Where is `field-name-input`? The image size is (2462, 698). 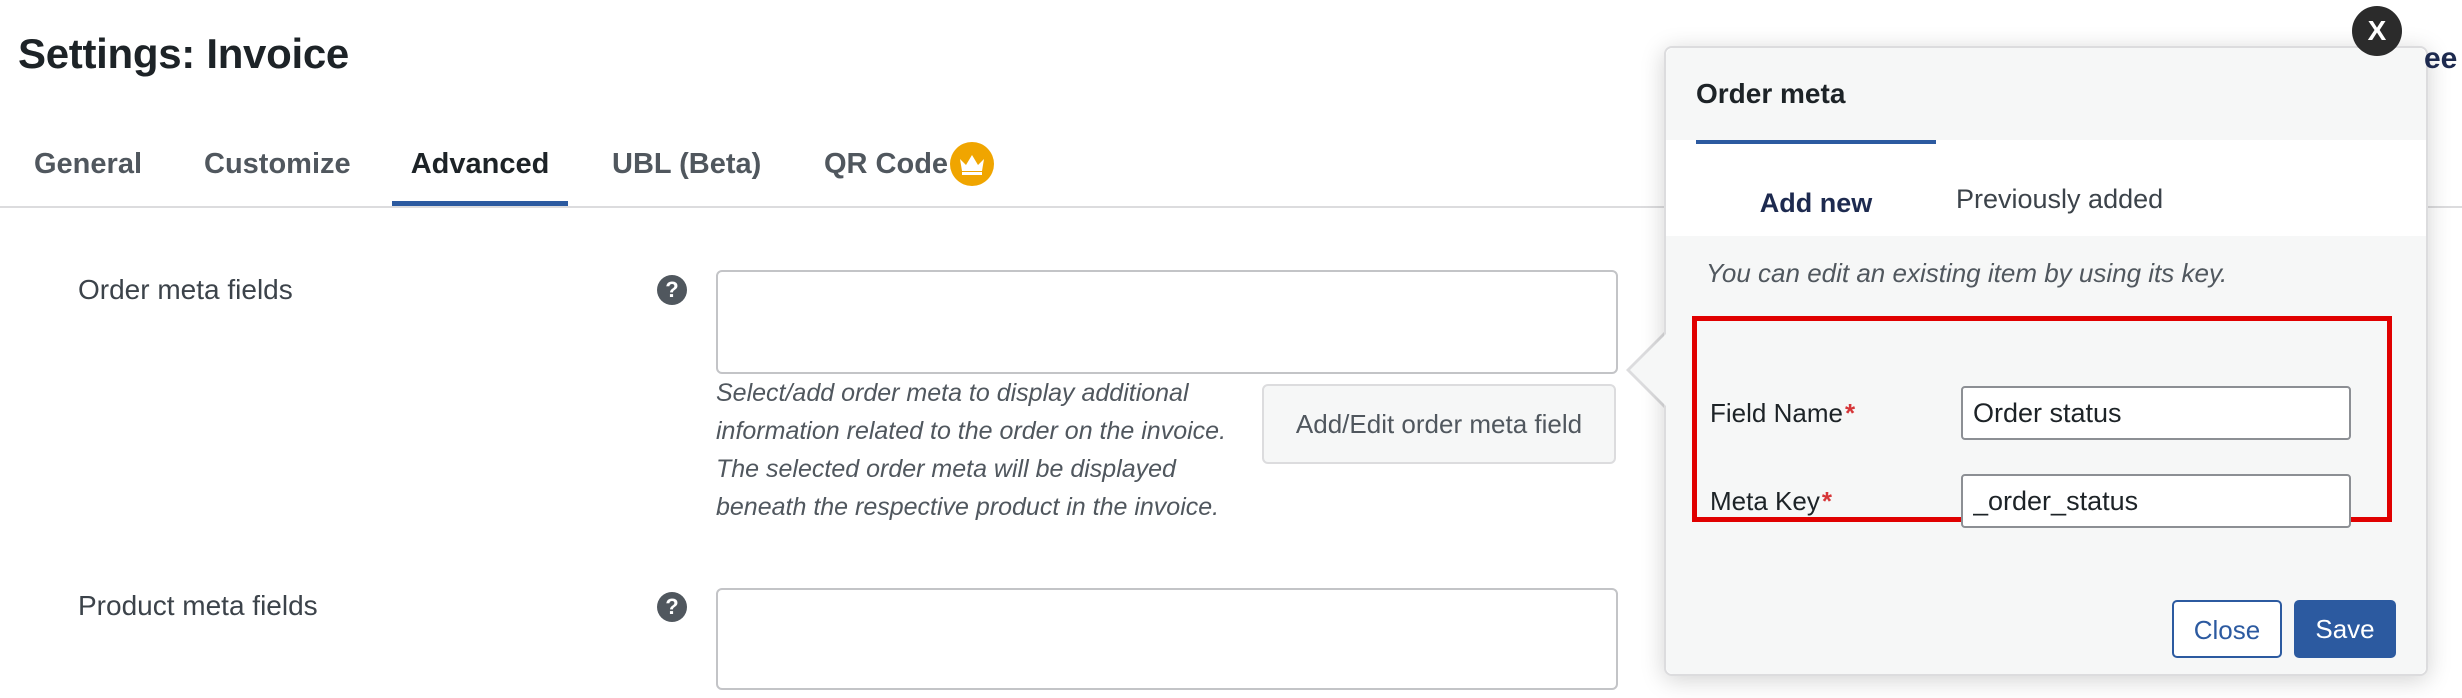
field-name-input is located at coordinates (2156, 413).